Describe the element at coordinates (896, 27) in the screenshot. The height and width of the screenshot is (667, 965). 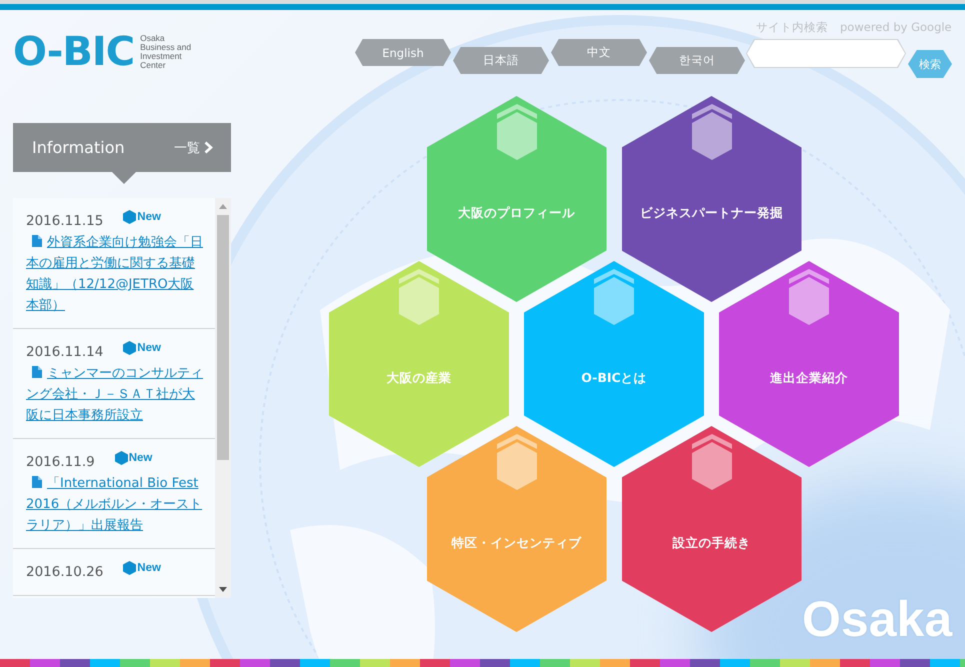
I see `powered-by-text: powered by Google` at that location.